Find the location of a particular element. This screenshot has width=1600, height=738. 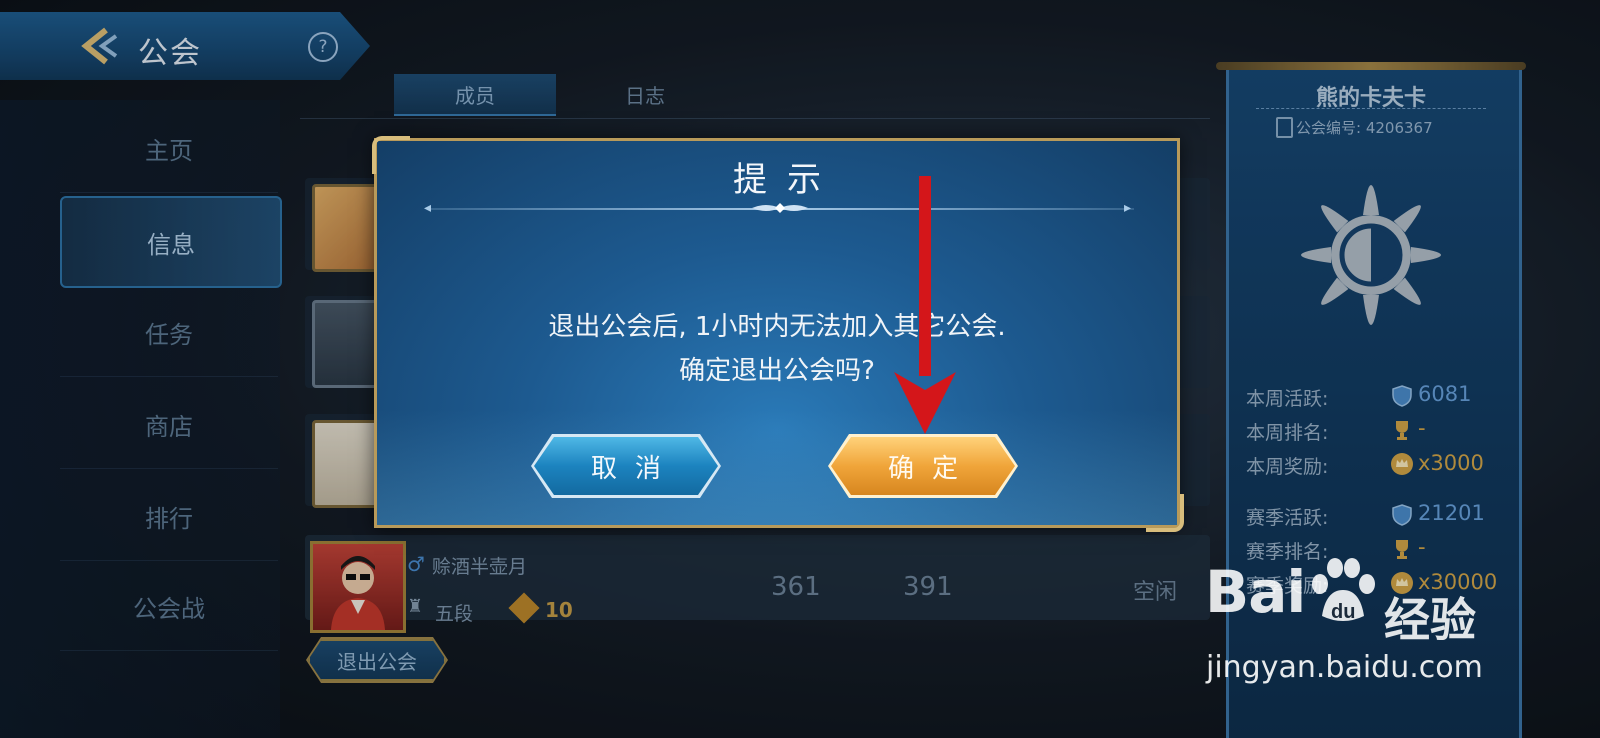

cancel-button: 取消 is located at coordinates (626, 466).